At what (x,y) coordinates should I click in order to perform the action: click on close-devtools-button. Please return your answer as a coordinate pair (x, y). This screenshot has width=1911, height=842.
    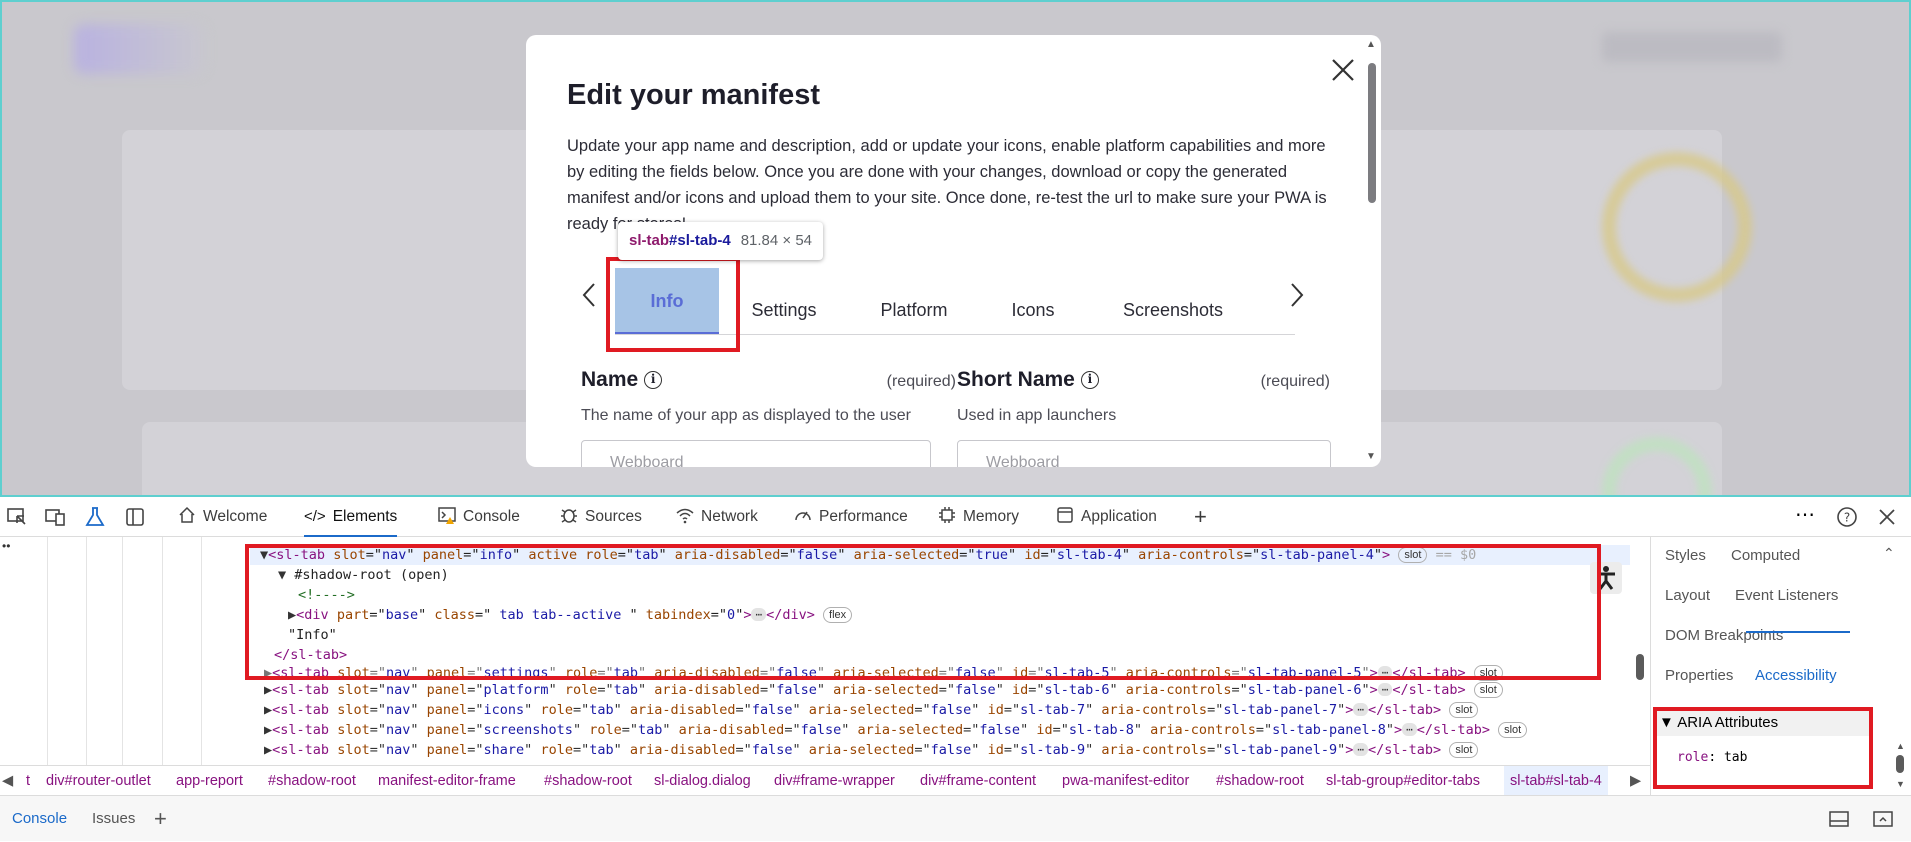
    Looking at the image, I should click on (1887, 517).